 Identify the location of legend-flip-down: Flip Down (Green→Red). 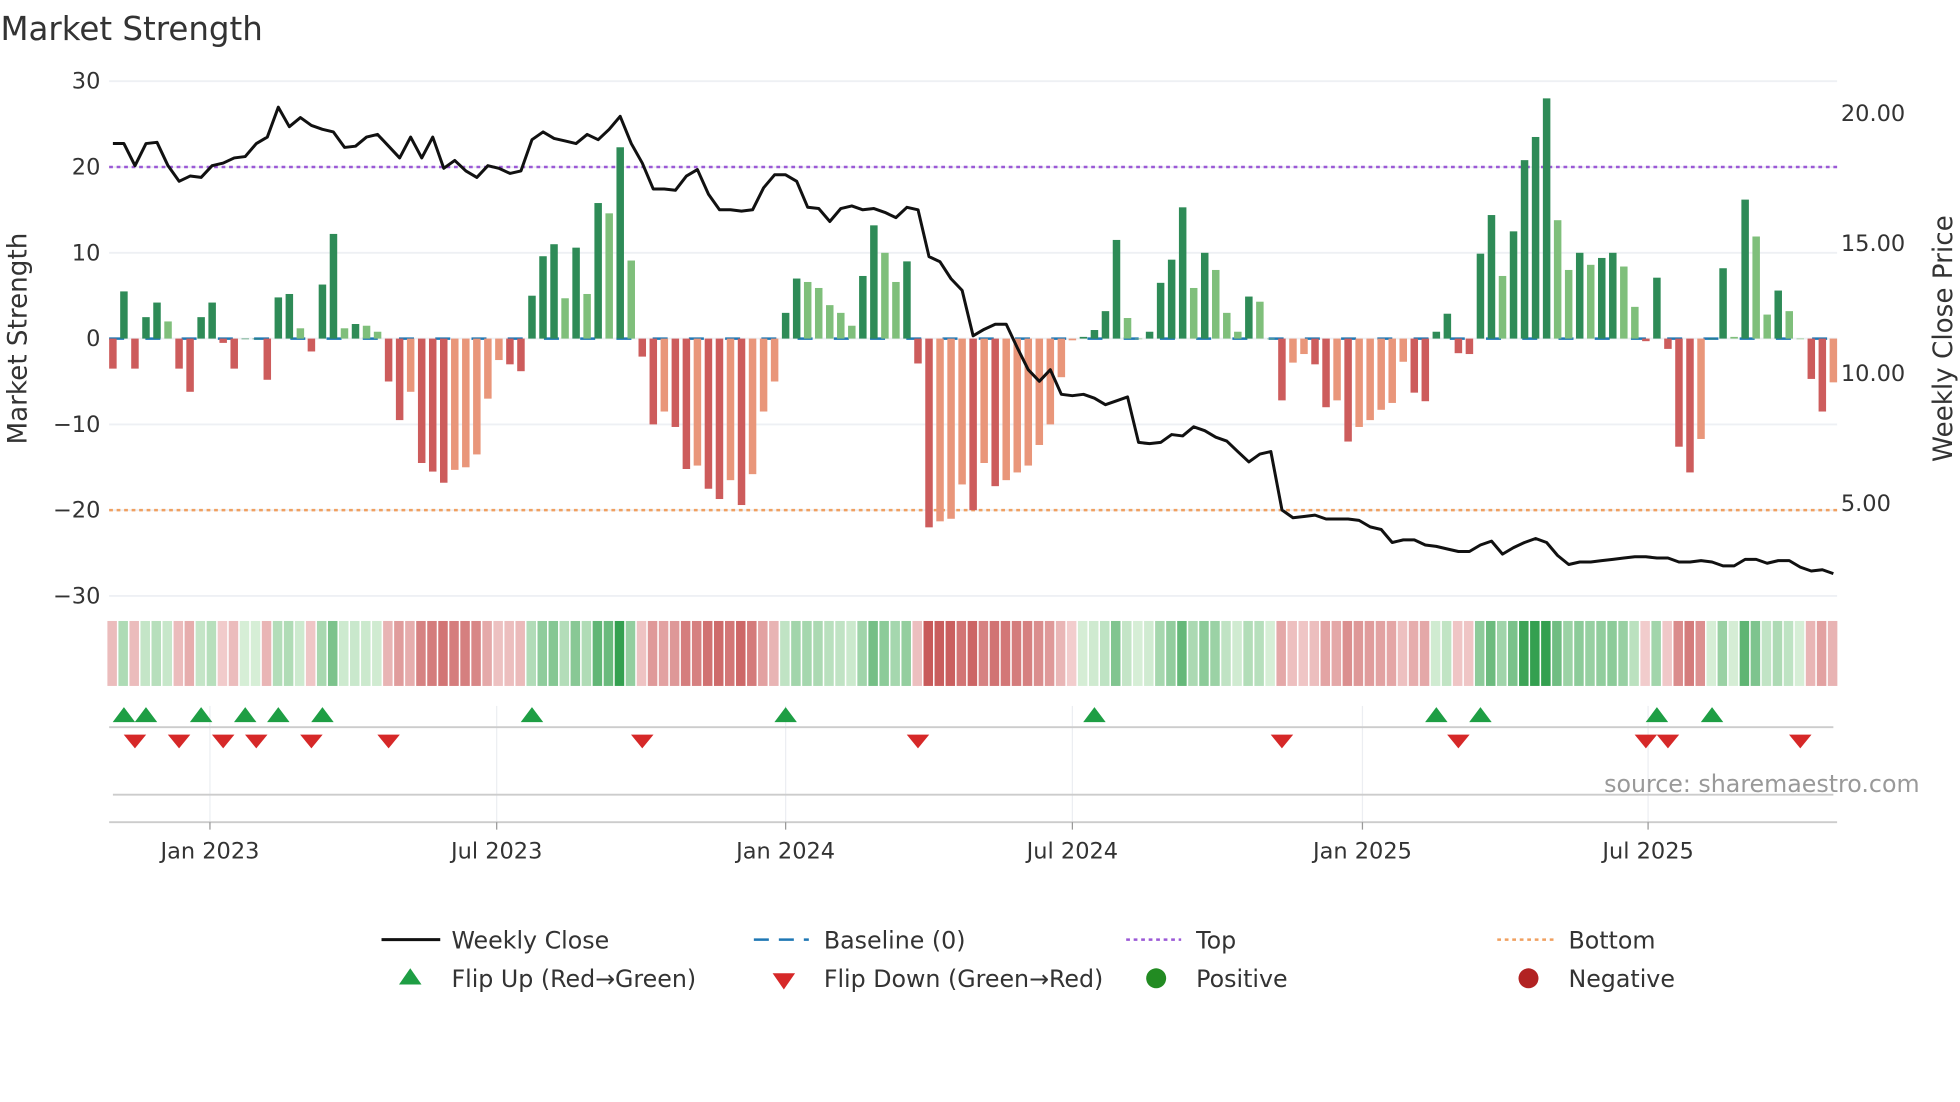
(937, 979).